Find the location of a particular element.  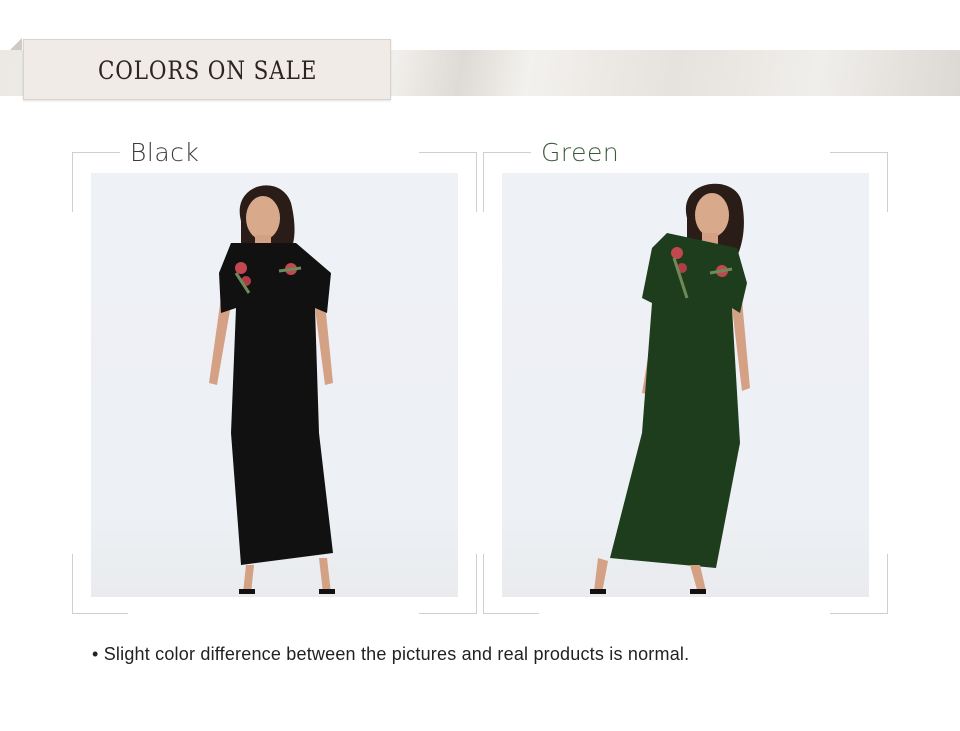

ribbon-fold is located at coordinates (16, 44).